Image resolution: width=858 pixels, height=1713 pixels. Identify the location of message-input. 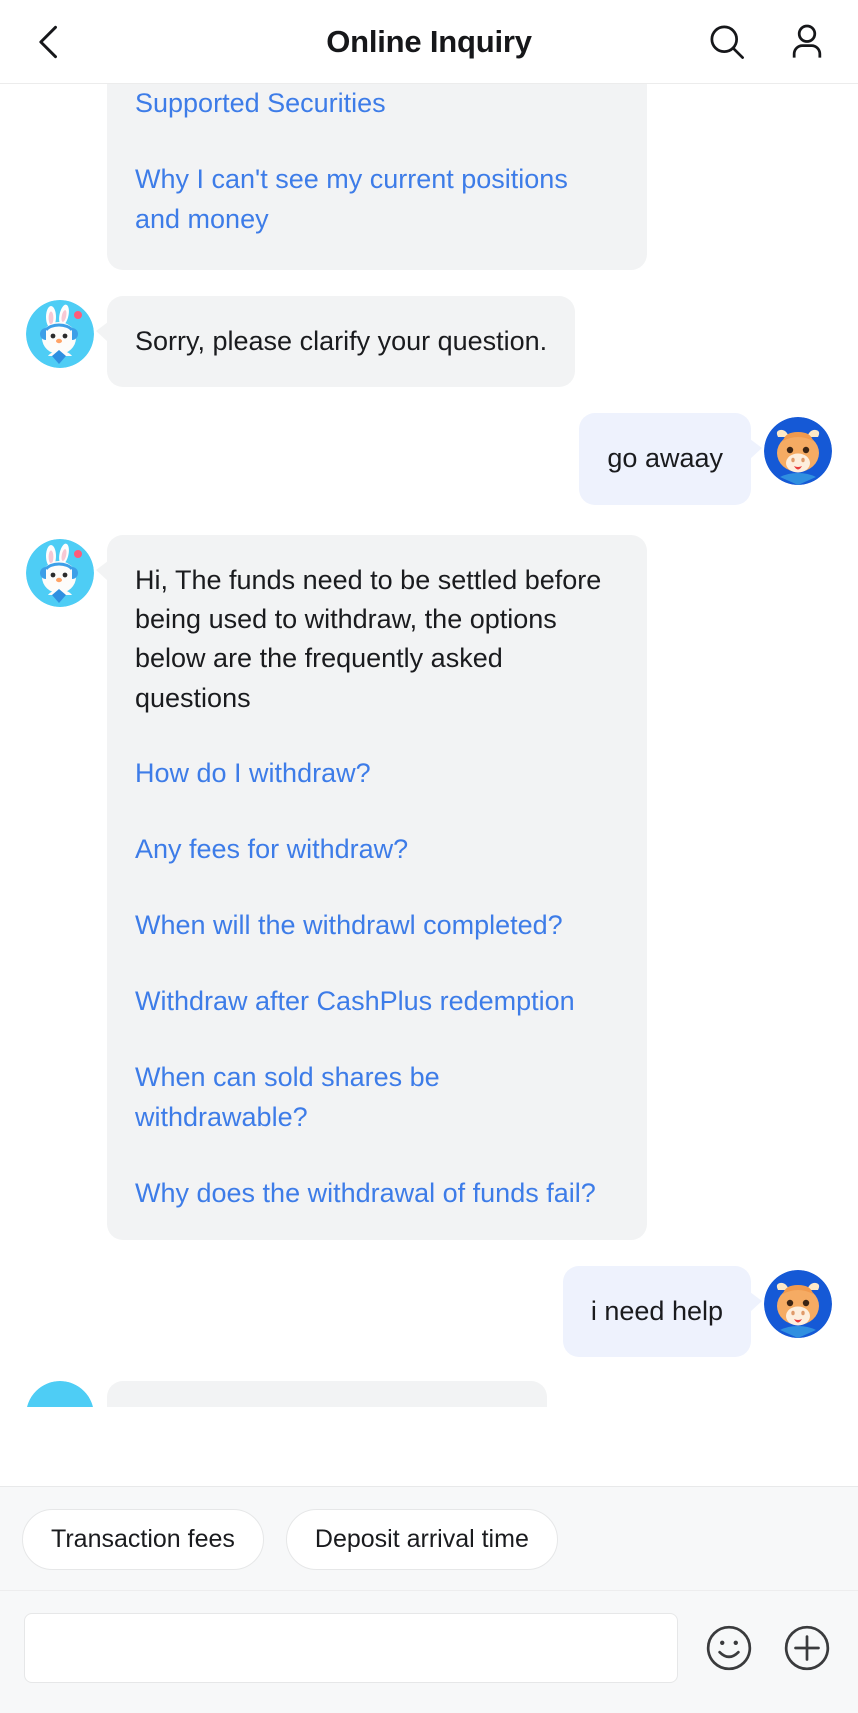
(351, 1648).